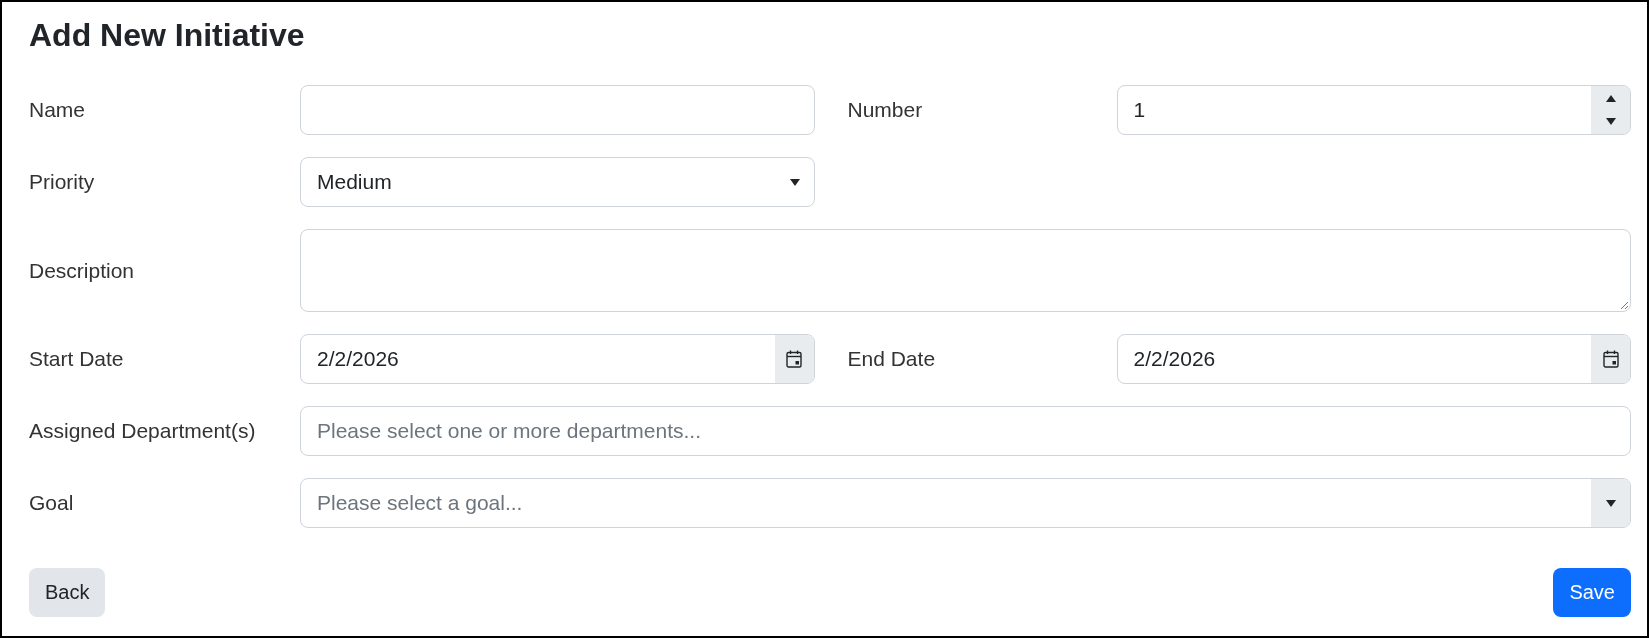 The width and height of the screenshot is (1649, 638). I want to click on field-label: Description, so click(82, 270).